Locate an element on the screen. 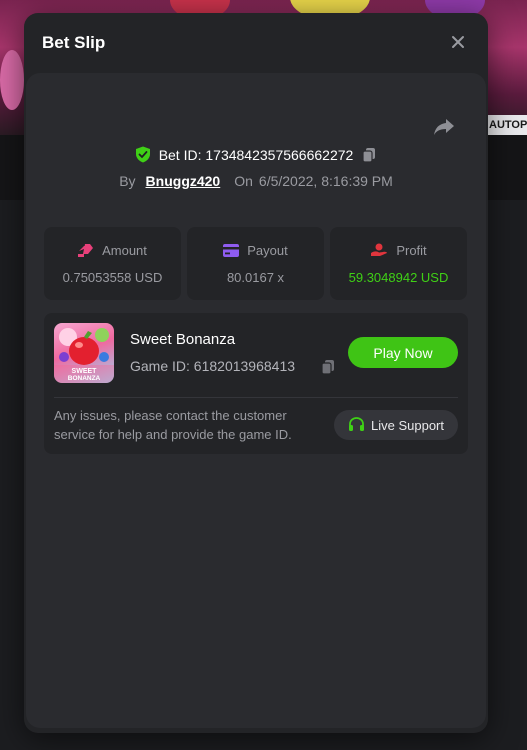 The width and height of the screenshot is (527, 750). profit-label: Profit is located at coordinates (411, 250).